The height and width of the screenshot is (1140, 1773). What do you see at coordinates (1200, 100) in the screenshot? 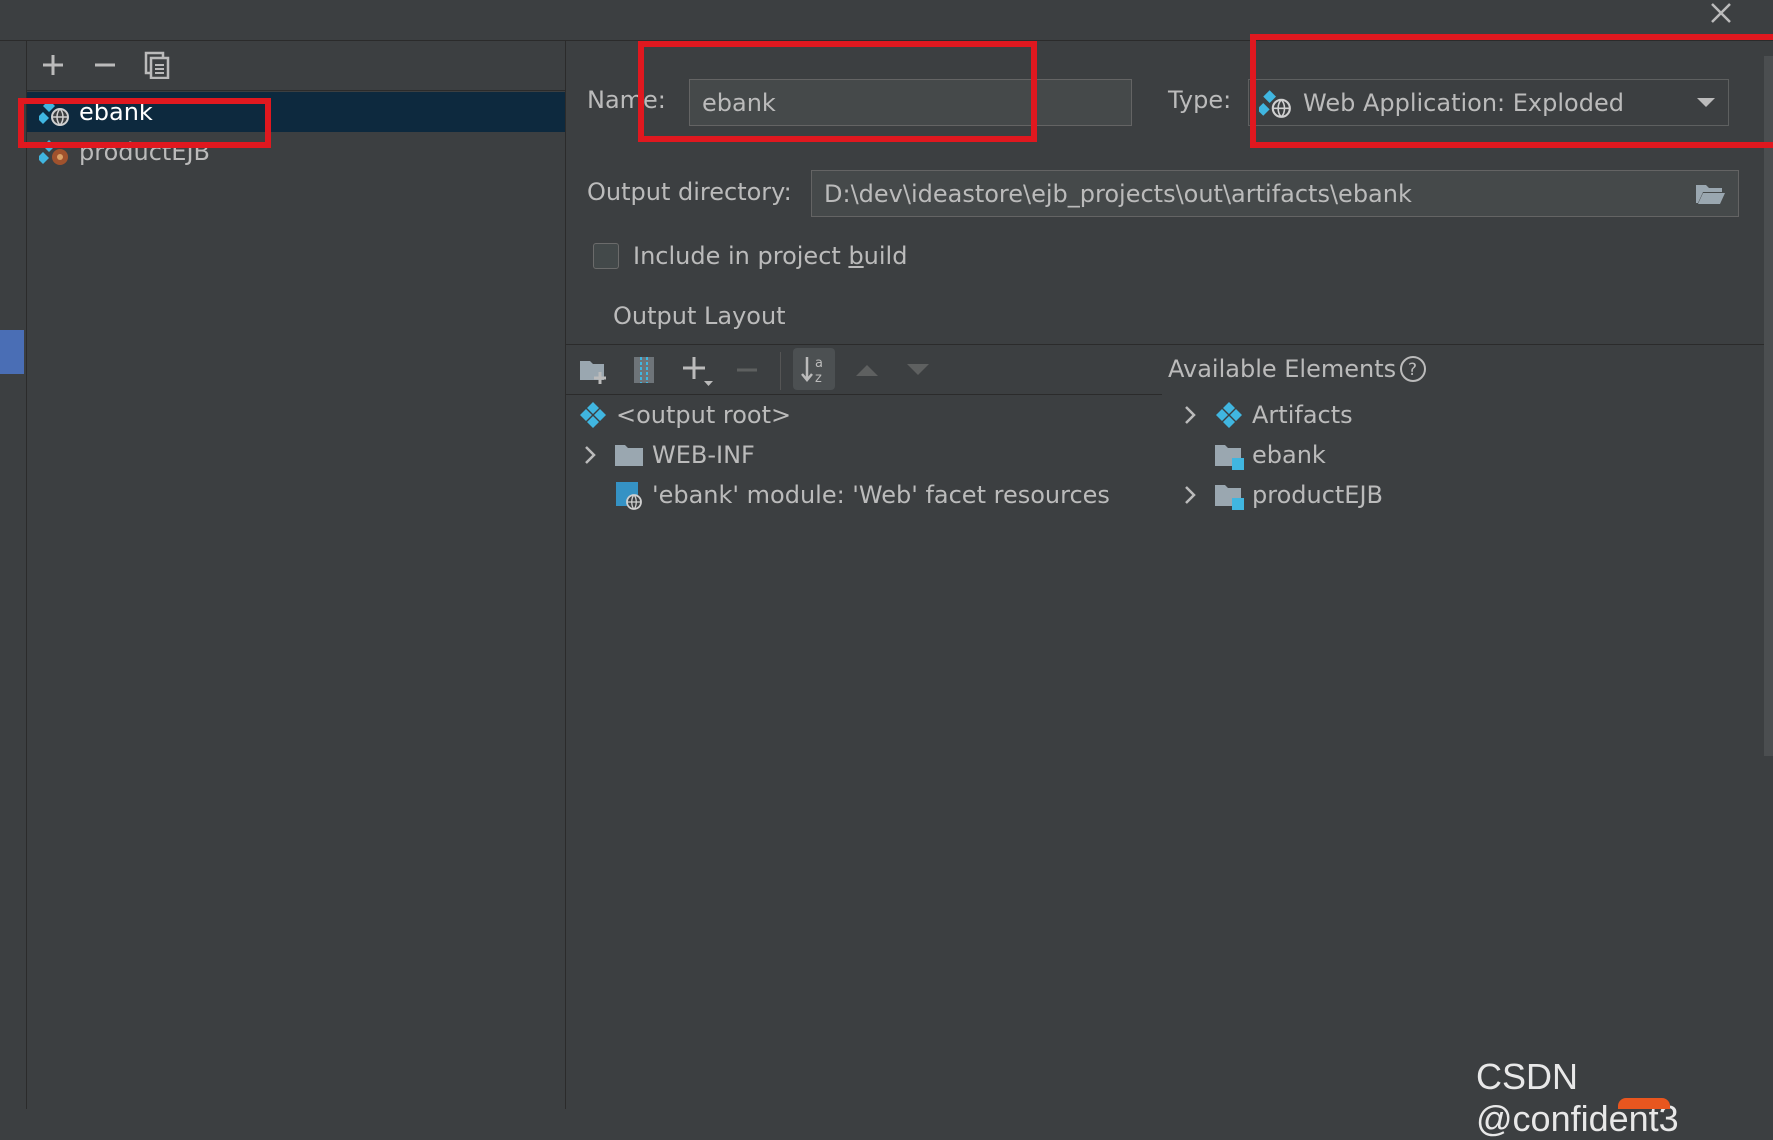
I see `type-label: Type:` at bounding box center [1200, 100].